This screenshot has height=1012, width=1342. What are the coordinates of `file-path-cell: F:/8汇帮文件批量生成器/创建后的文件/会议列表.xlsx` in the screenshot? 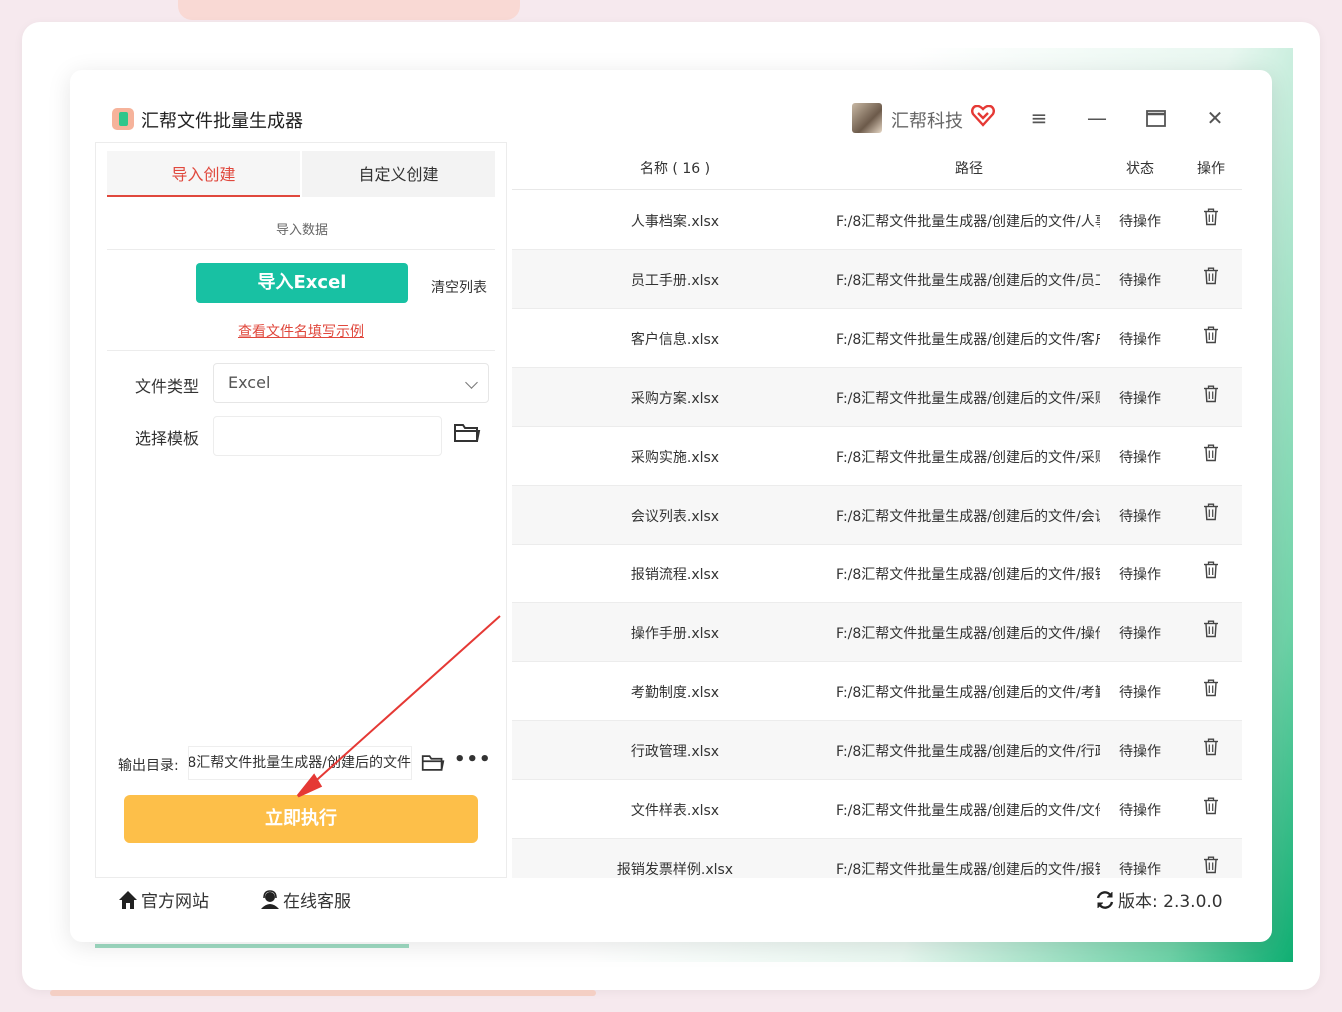 It's located at (968, 516).